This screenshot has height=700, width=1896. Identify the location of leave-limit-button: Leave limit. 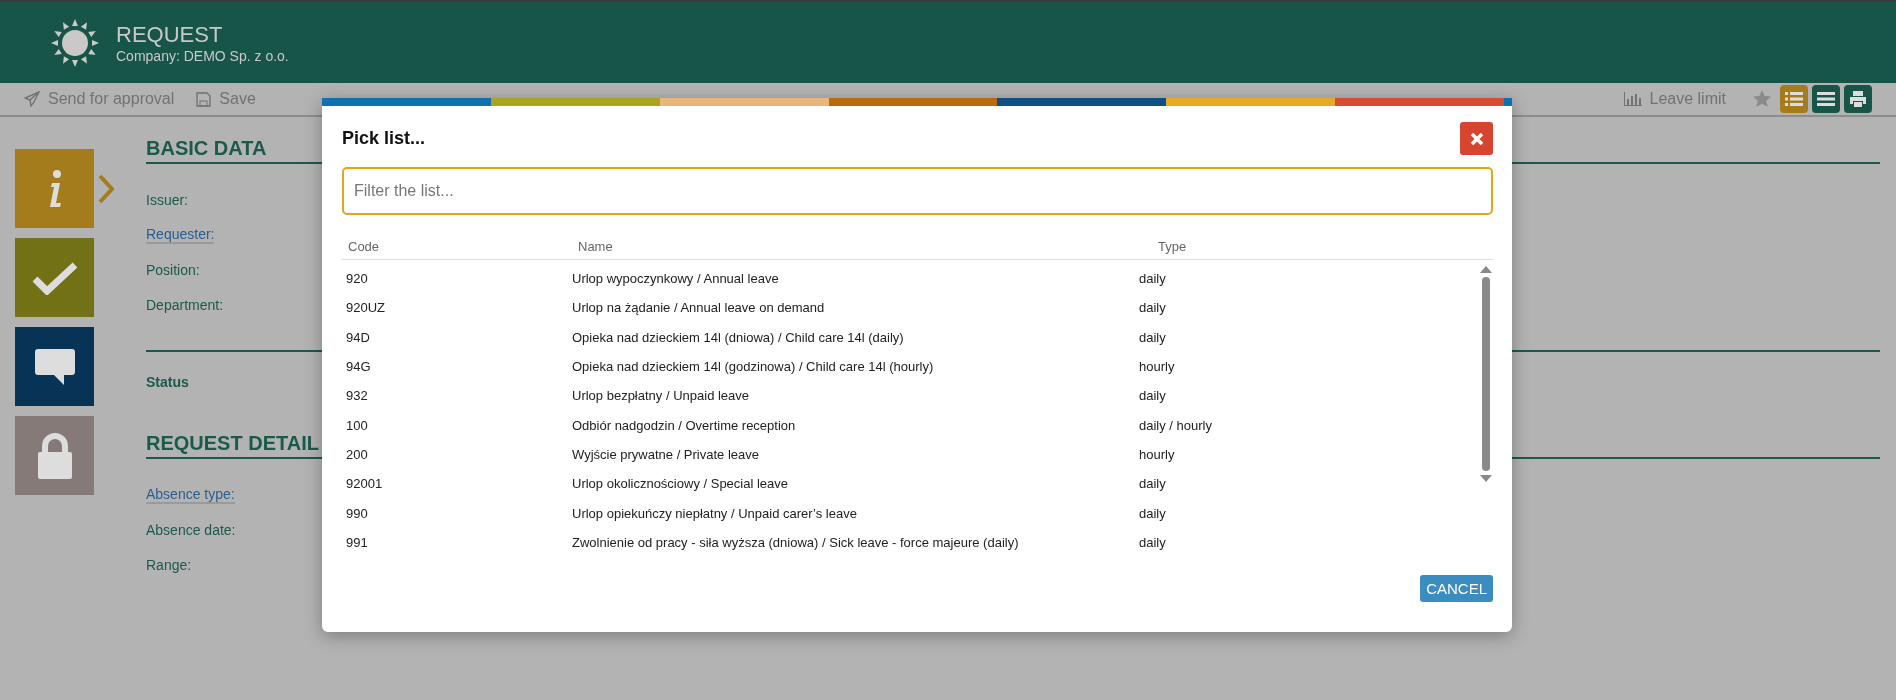
(1674, 99).